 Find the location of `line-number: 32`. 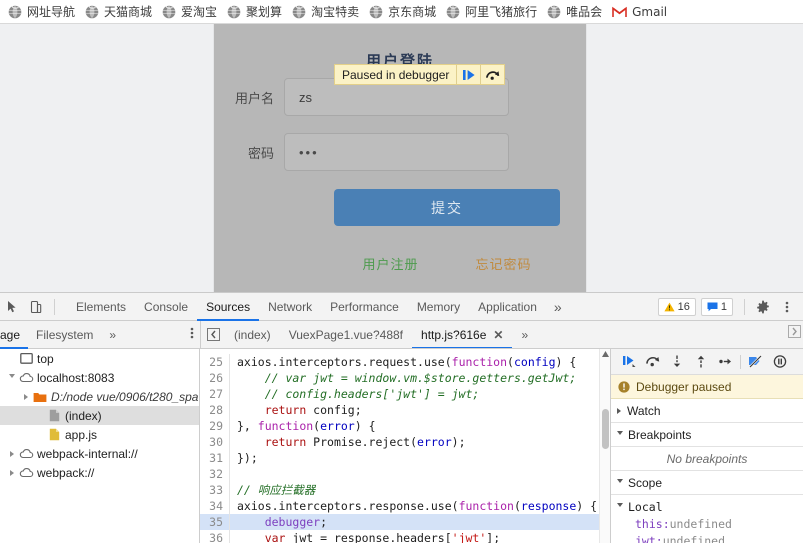

line-number: 32 is located at coordinates (215, 474).